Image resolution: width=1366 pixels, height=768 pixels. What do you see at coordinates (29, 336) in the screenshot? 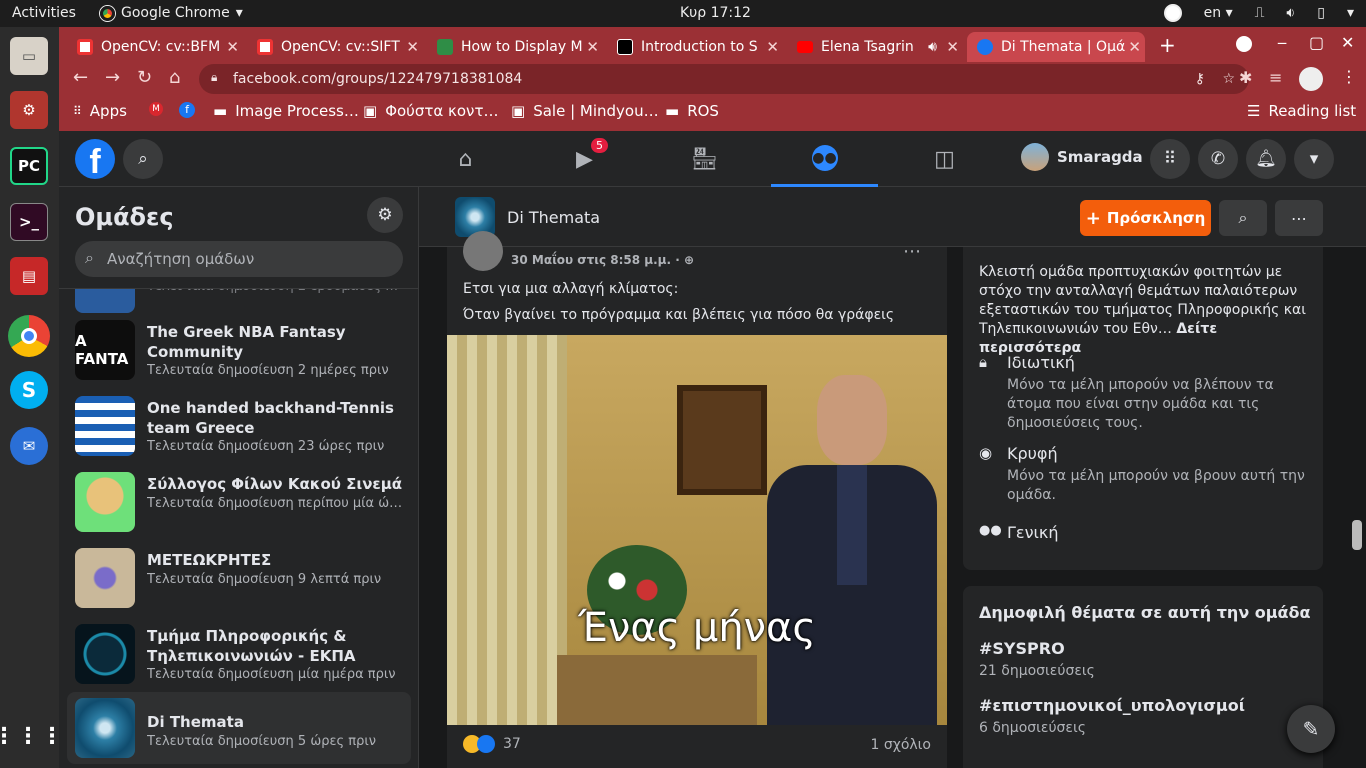
I see `chrome-dock-icon` at bounding box center [29, 336].